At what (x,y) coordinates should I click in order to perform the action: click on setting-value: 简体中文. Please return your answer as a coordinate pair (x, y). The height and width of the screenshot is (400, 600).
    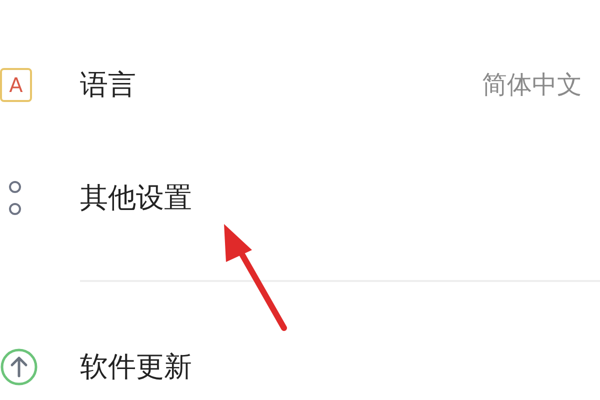
    Looking at the image, I should click on (532, 85).